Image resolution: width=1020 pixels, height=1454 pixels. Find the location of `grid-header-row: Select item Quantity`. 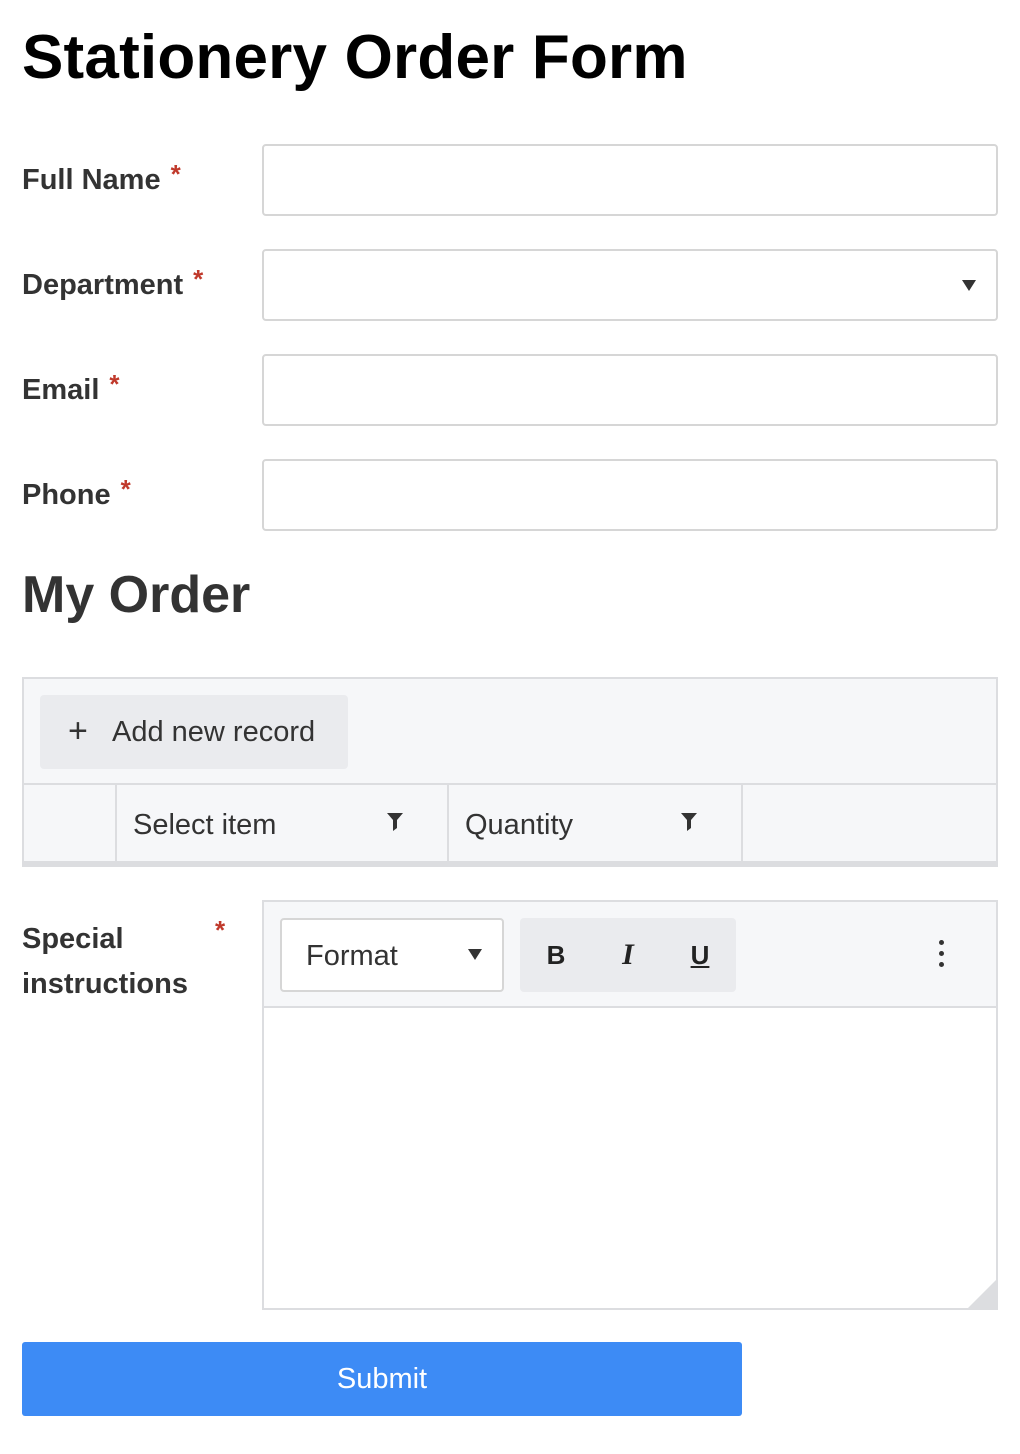

grid-header-row: Select item Quantity is located at coordinates (510, 825).